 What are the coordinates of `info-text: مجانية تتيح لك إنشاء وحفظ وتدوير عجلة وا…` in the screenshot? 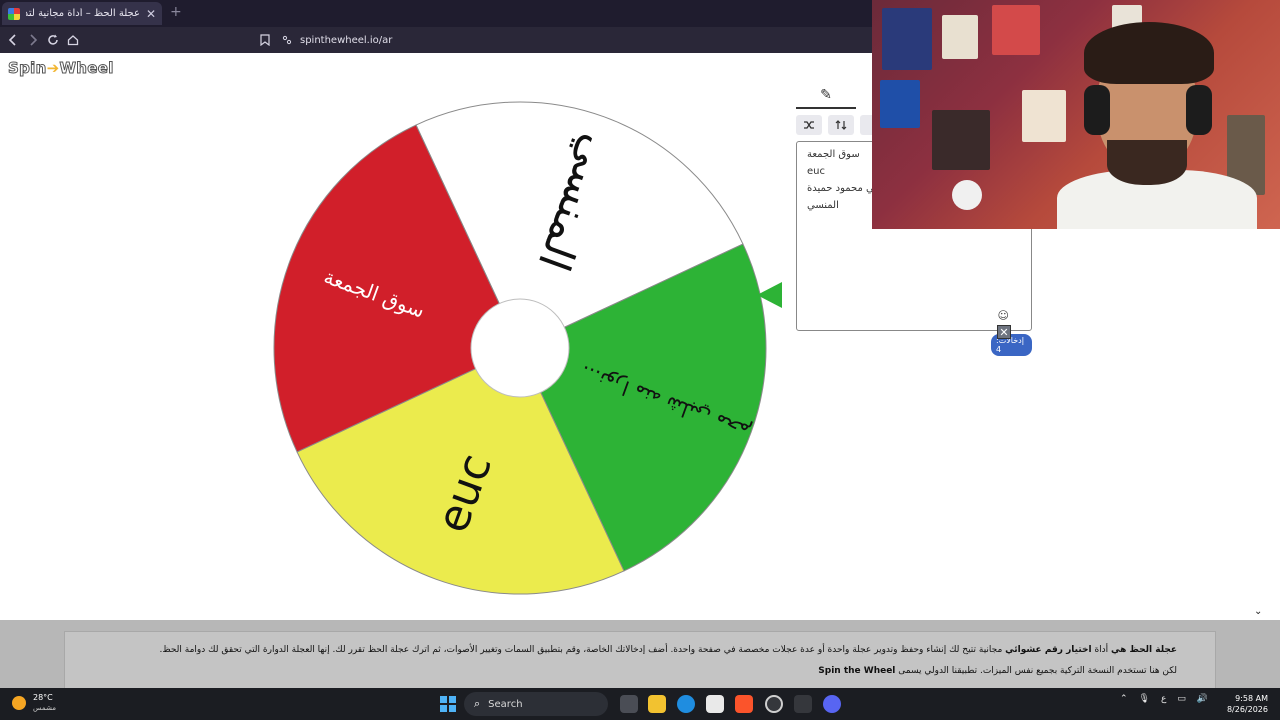 It's located at (582, 650).